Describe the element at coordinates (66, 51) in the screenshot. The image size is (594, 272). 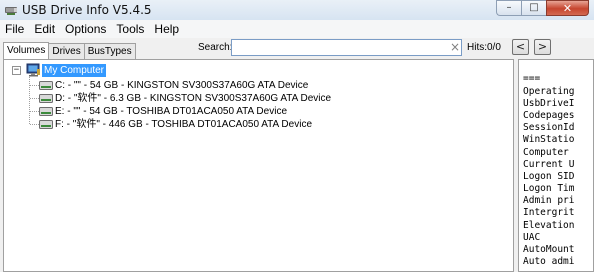
I see `tab-drives: Drives` at that location.